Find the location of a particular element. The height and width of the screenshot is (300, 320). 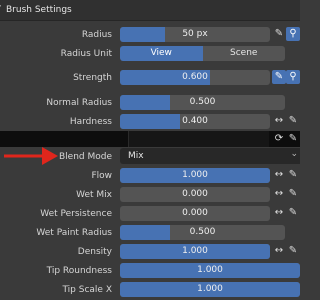

wet-paint-radius-value: 0.500 is located at coordinates (202, 232).